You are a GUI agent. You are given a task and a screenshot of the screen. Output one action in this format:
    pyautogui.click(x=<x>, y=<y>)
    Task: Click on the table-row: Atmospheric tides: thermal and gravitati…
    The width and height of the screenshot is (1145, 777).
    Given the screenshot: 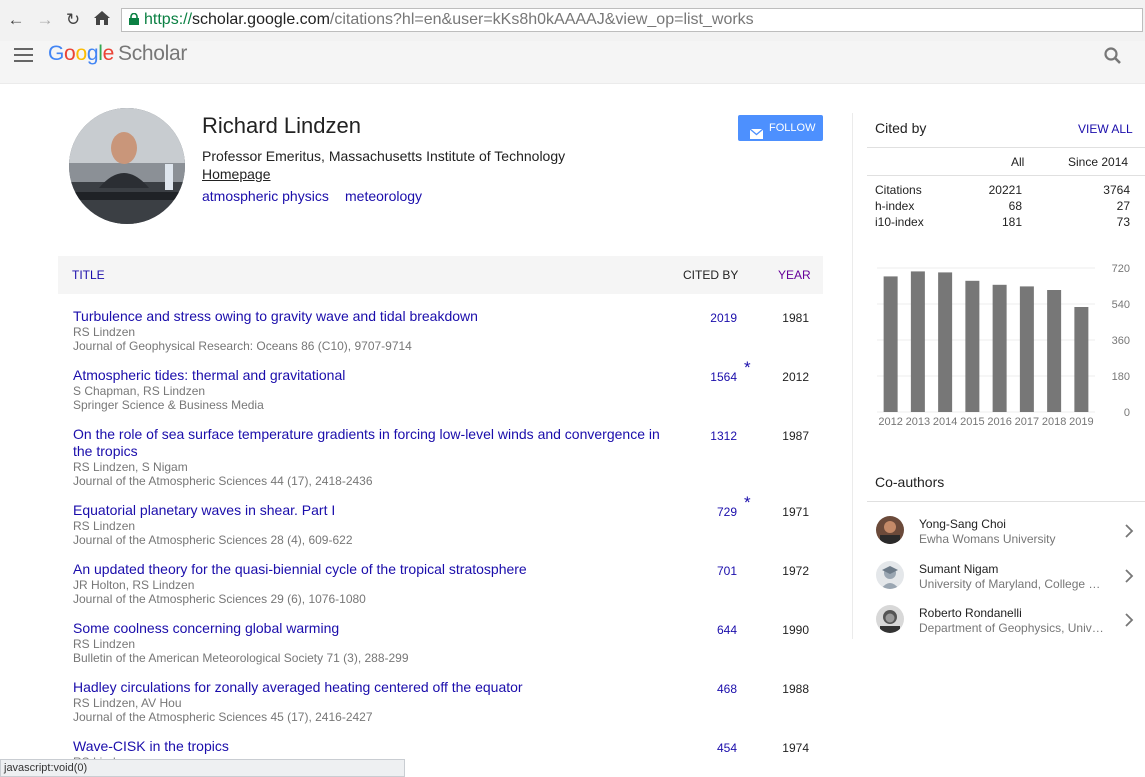 What is the action you would take?
    pyautogui.click(x=448, y=385)
    